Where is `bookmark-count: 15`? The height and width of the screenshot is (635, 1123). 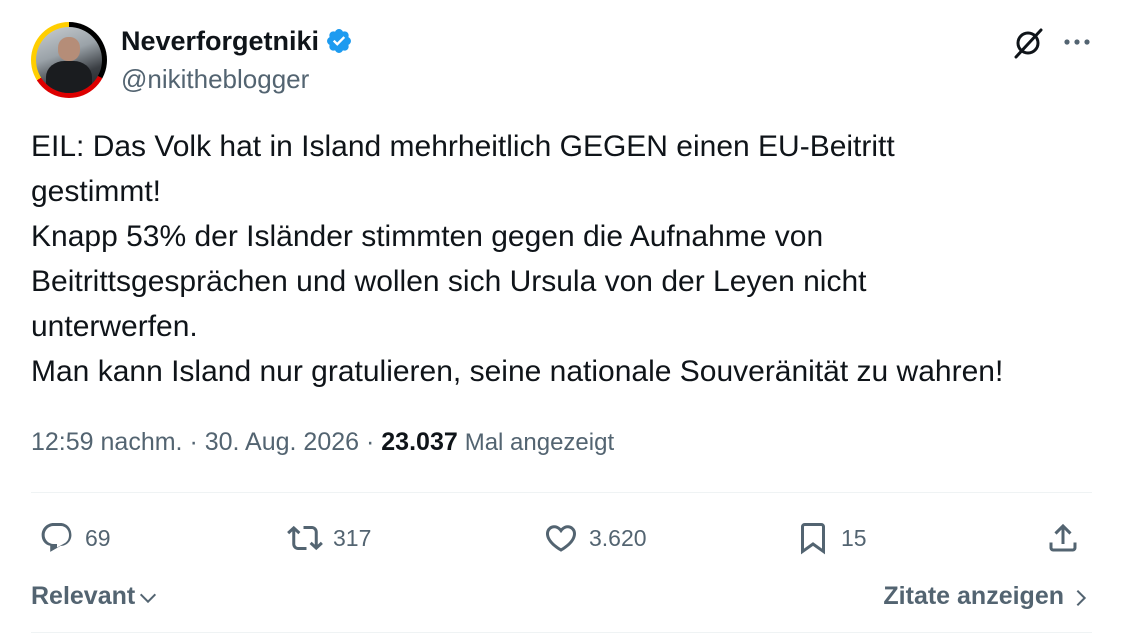
bookmark-count: 15 is located at coordinates (854, 537).